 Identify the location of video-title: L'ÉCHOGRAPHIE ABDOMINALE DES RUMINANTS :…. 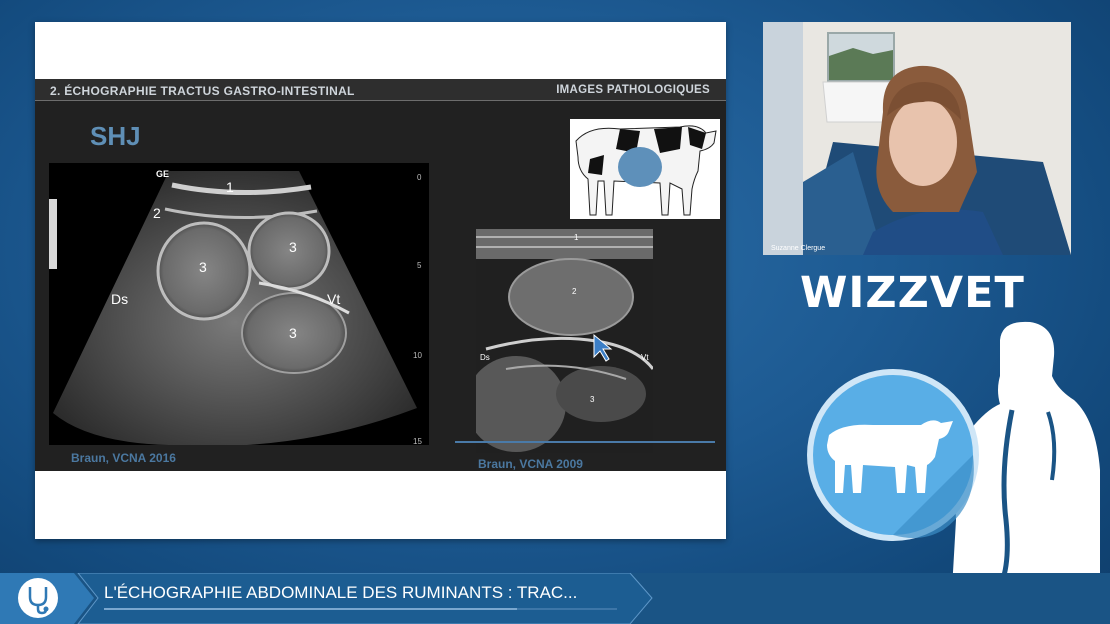
(341, 592).